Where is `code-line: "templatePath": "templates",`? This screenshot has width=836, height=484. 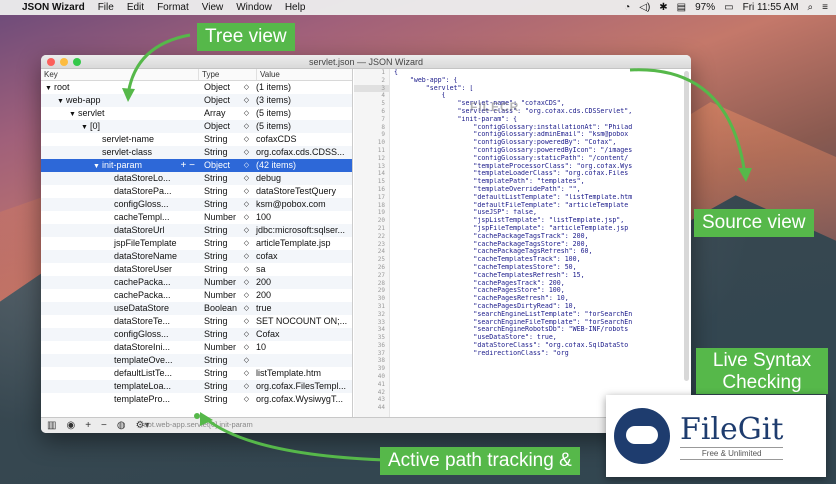
code-line: "templatePath": "templates", is located at coordinates (539, 182).